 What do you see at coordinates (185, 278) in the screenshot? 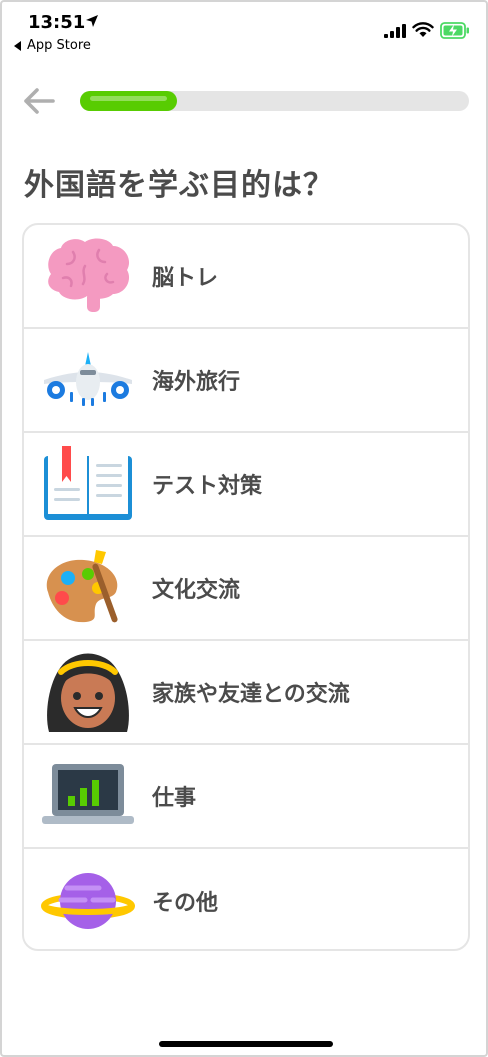
I see `option-label: 脳トレ` at bounding box center [185, 278].